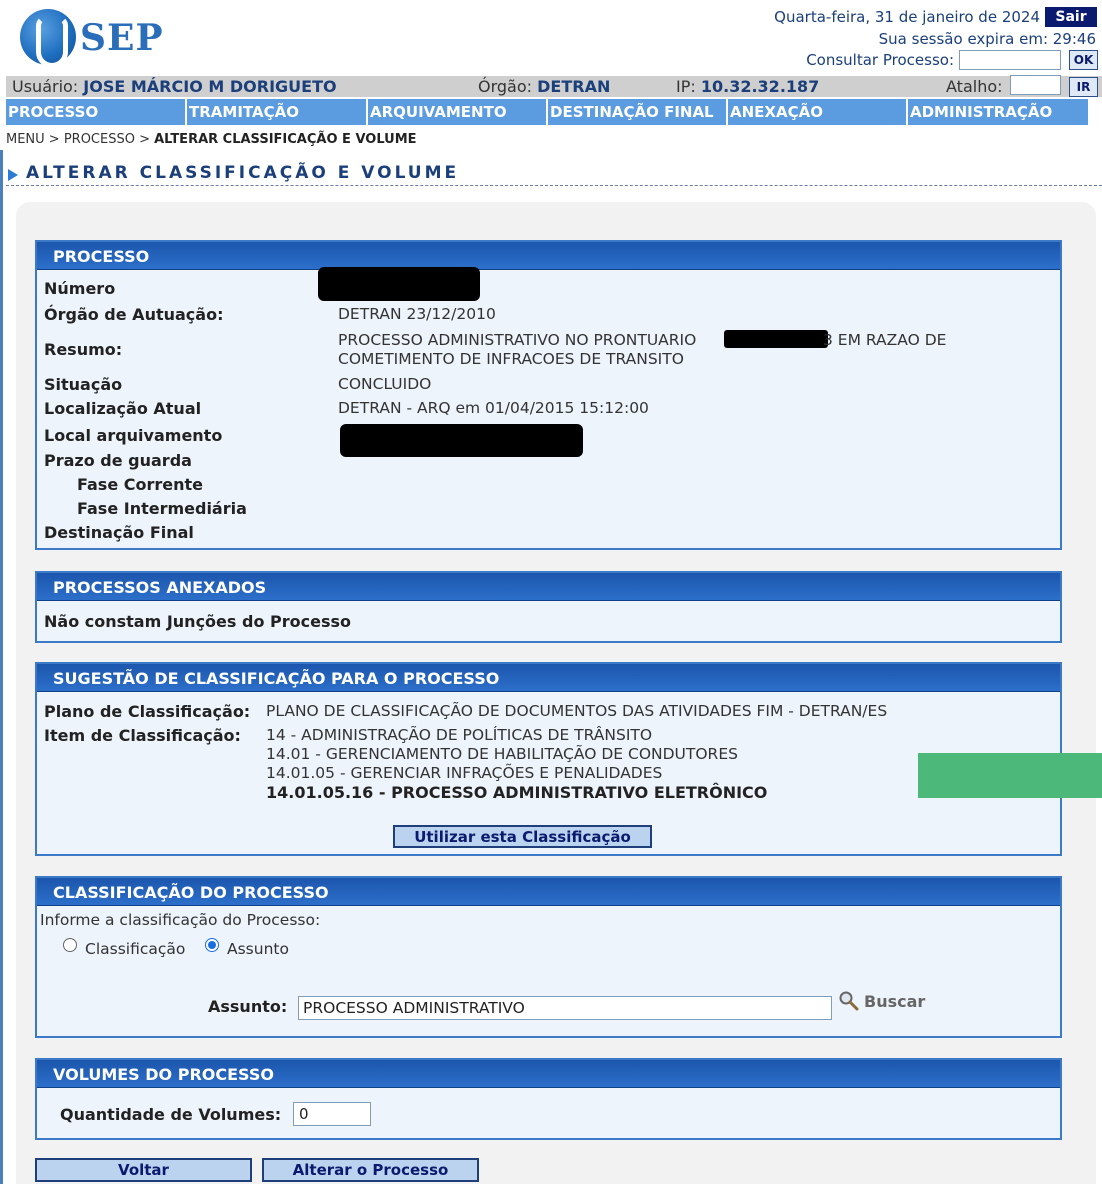  I want to click on logout-button: Sair, so click(1071, 17).